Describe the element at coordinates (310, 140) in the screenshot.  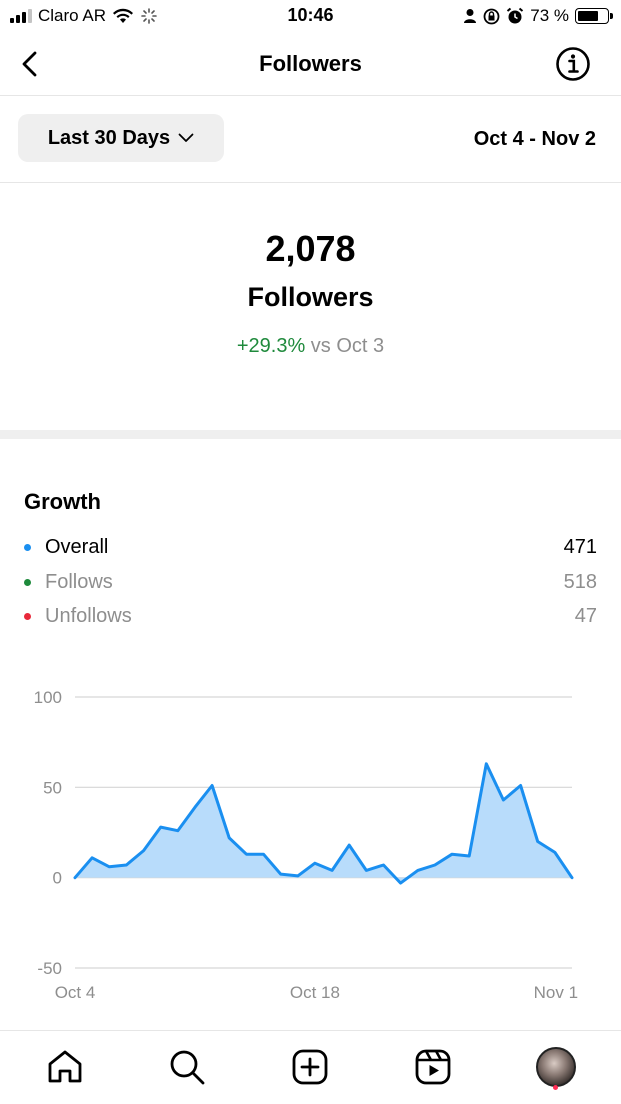
I see `filter-row: Last 30 Days Oct 4 - Nov 2` at that location.